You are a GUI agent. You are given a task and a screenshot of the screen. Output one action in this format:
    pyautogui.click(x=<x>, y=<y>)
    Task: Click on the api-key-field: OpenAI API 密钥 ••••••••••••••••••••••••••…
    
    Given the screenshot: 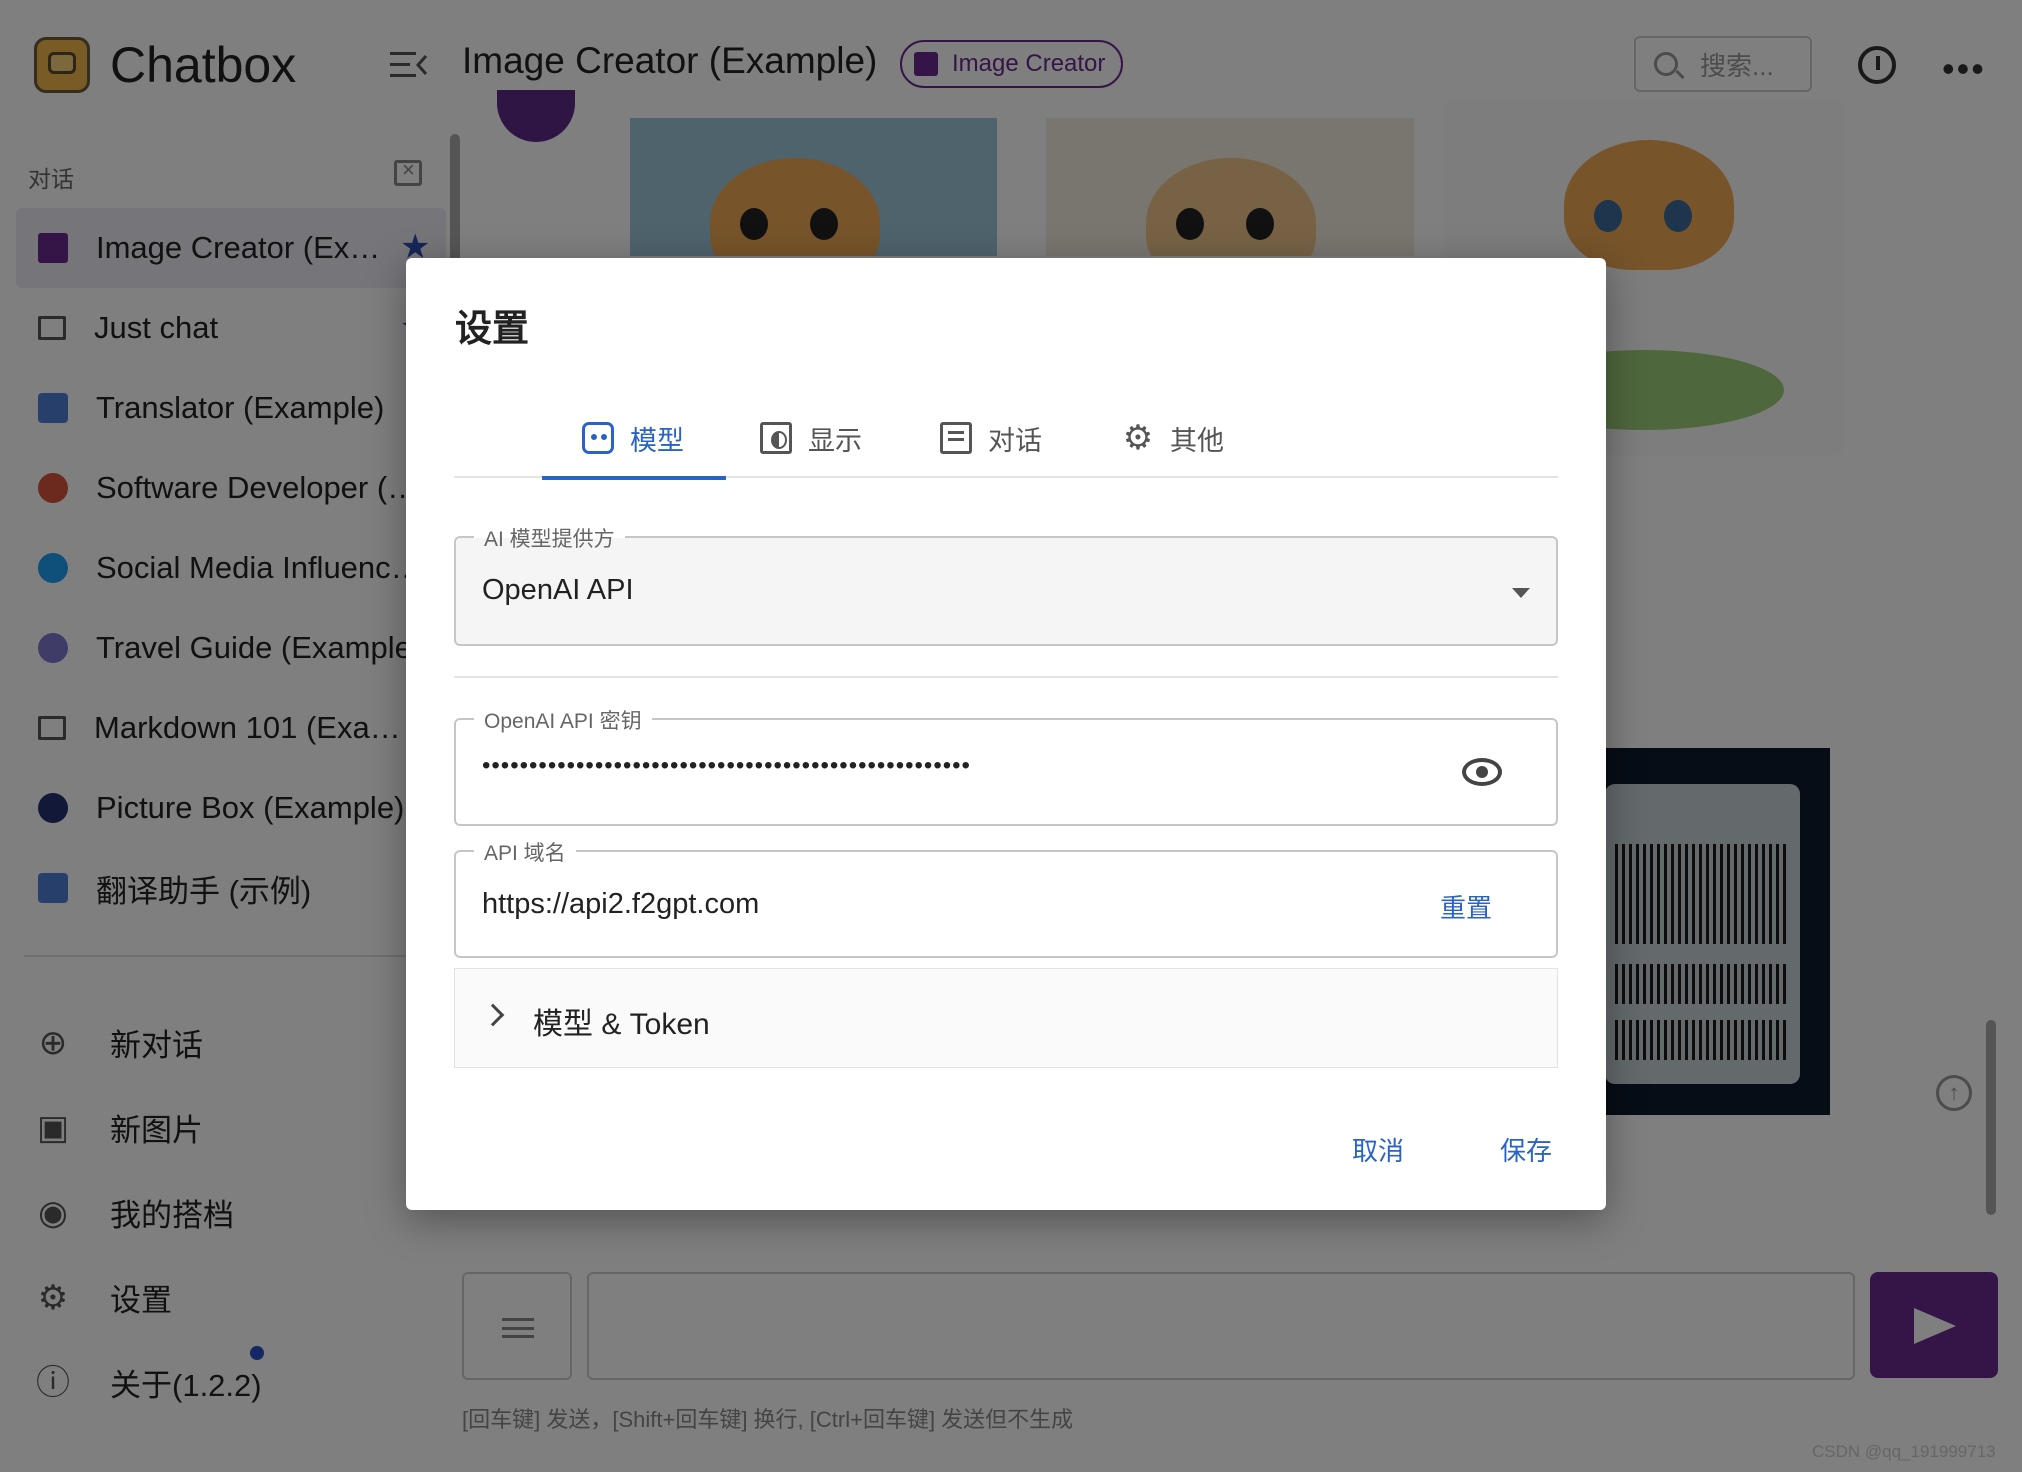 What is the action you would take?
    pyautogui.click(x=1006, y=765)
    